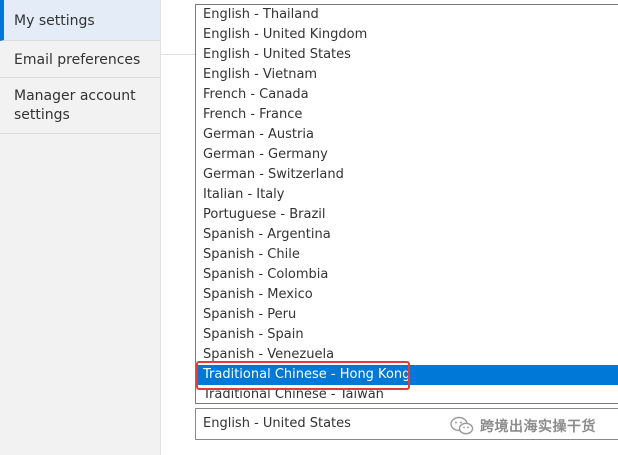 The height and width of the screenshot is (455, 618). What do you see at coordinates (277, 423) in the screenshot?
I see `language-select-value: English - United States` at bounding box center [277, 423].